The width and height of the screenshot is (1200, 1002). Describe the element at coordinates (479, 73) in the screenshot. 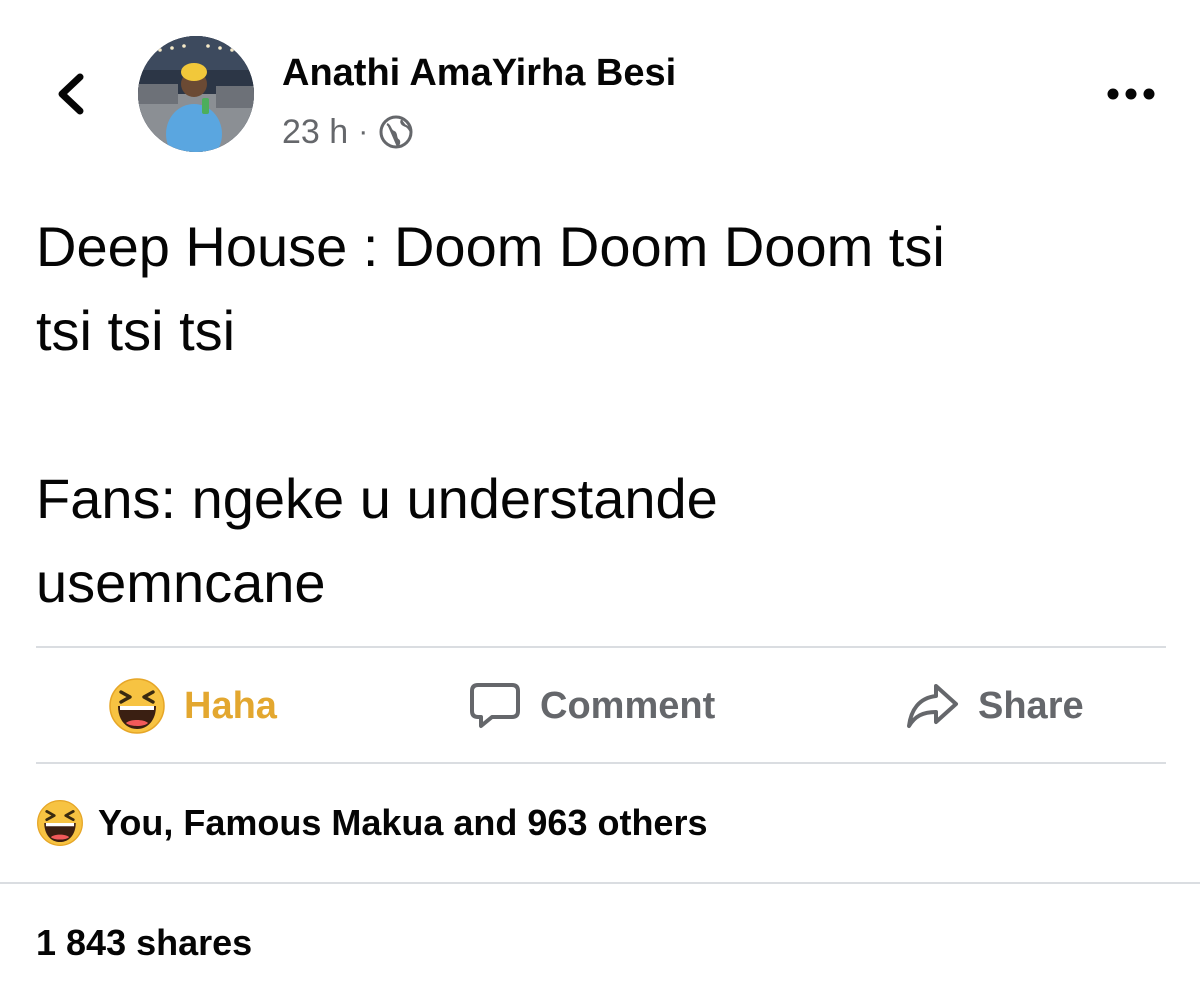

I see `author-name: Anathi AmaYirha Besi` at that location.